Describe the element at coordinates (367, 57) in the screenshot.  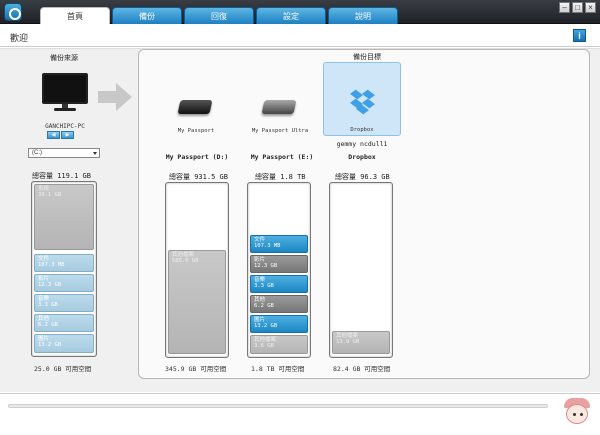
I see `destination-title: 備份目標` at that location.